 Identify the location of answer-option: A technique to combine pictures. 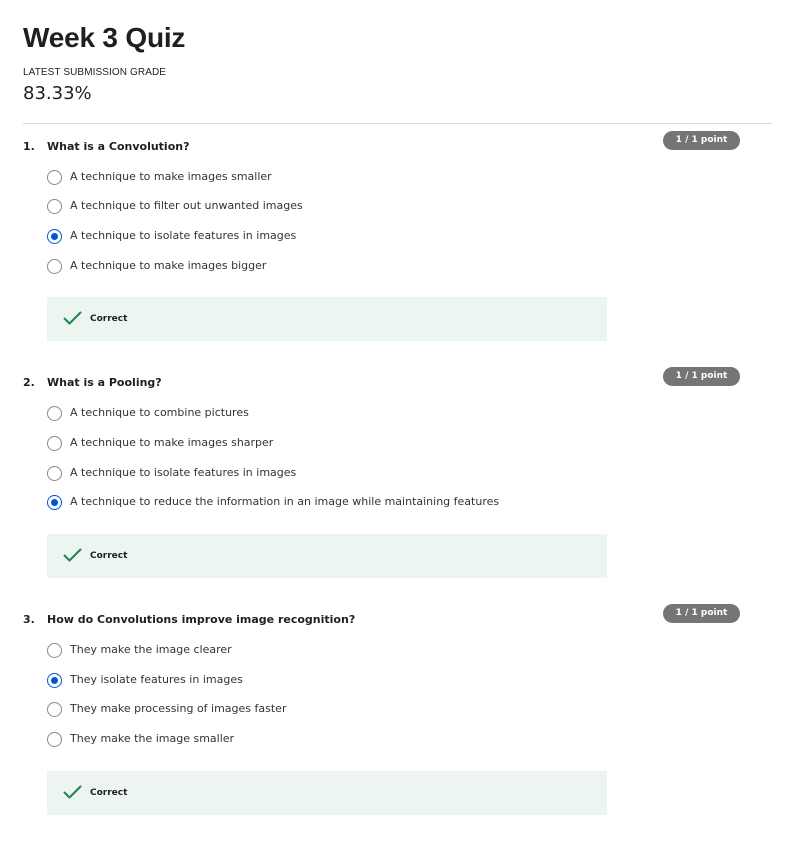
(327, 414).